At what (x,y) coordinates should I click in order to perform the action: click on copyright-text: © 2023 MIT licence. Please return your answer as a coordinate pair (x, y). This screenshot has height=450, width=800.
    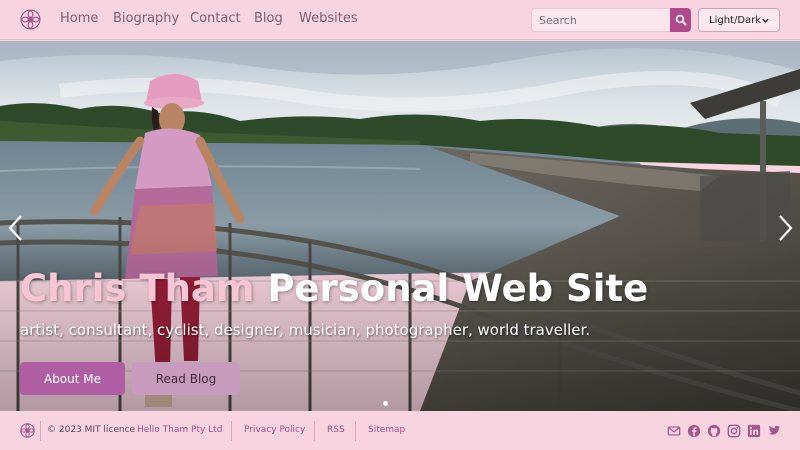
    Looking at the image, I should click on (91, 430).